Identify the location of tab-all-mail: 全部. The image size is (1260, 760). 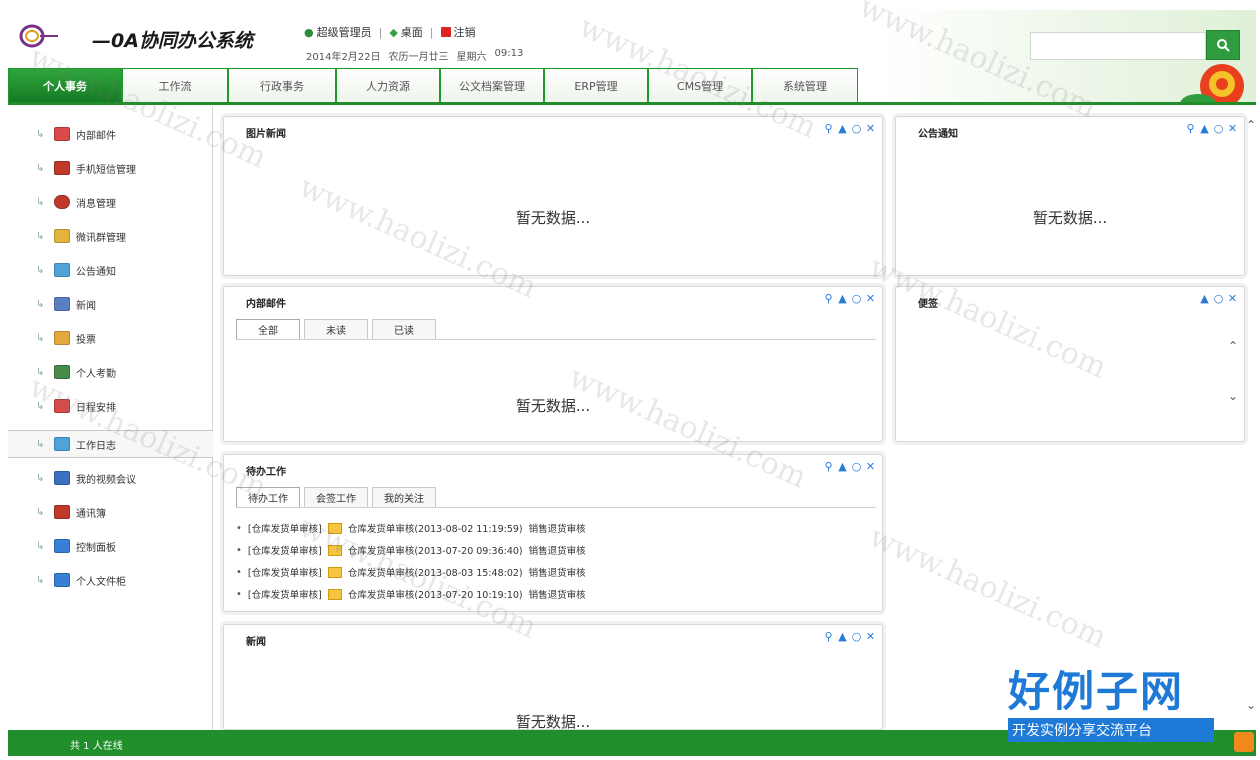
(268, 329).